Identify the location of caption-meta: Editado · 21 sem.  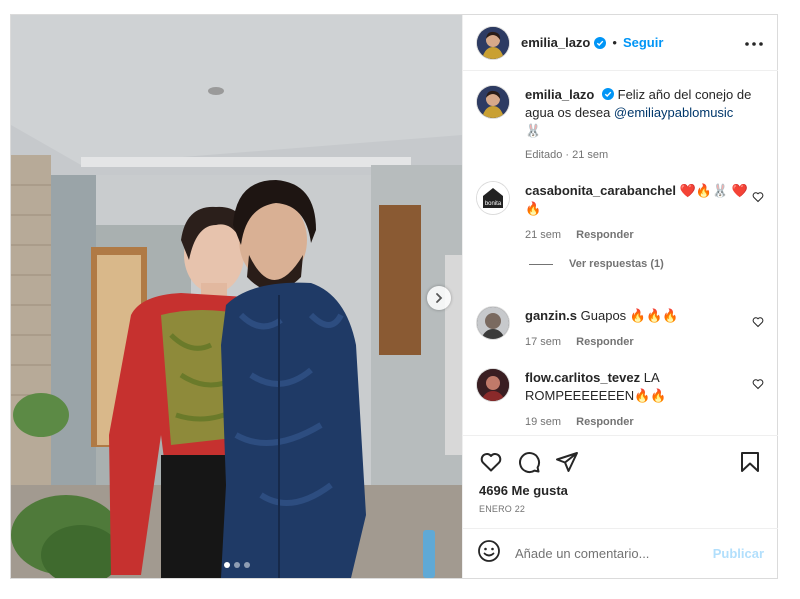
(567, 155).